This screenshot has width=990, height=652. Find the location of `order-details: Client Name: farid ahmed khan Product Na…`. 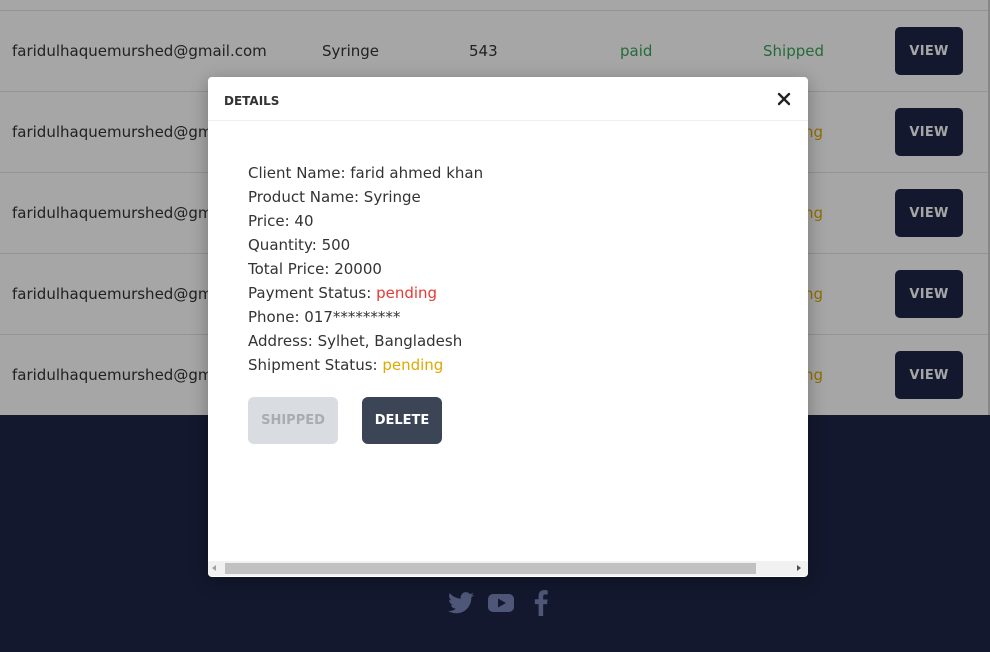

order-details: Client Name: farid ahmed khan Product Na… is located at coordinates (365, 269).